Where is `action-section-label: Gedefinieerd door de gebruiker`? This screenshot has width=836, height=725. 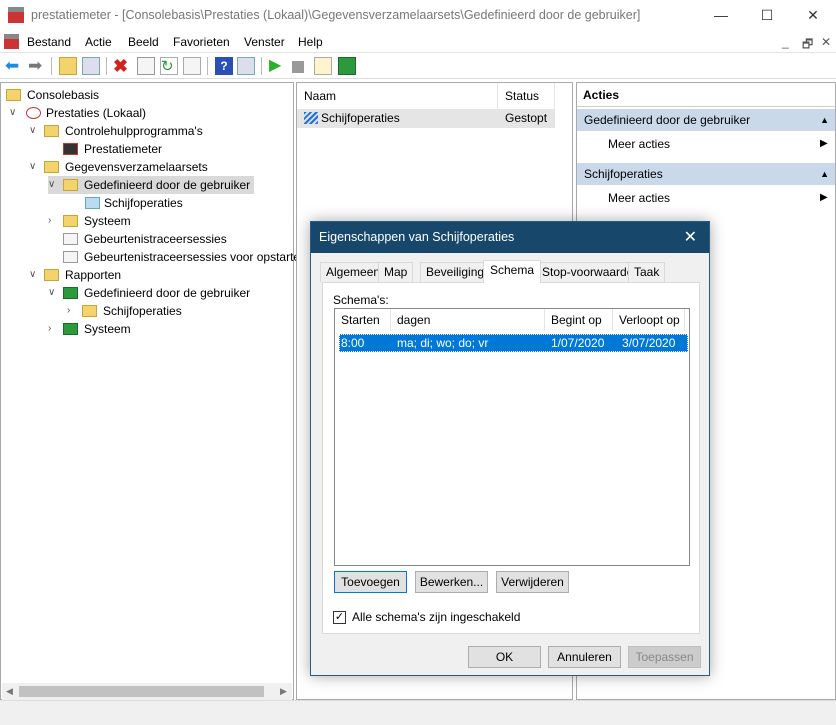
action-section-label: Gedefinieerd door de gebruiker is located at coordinates (667, 120).